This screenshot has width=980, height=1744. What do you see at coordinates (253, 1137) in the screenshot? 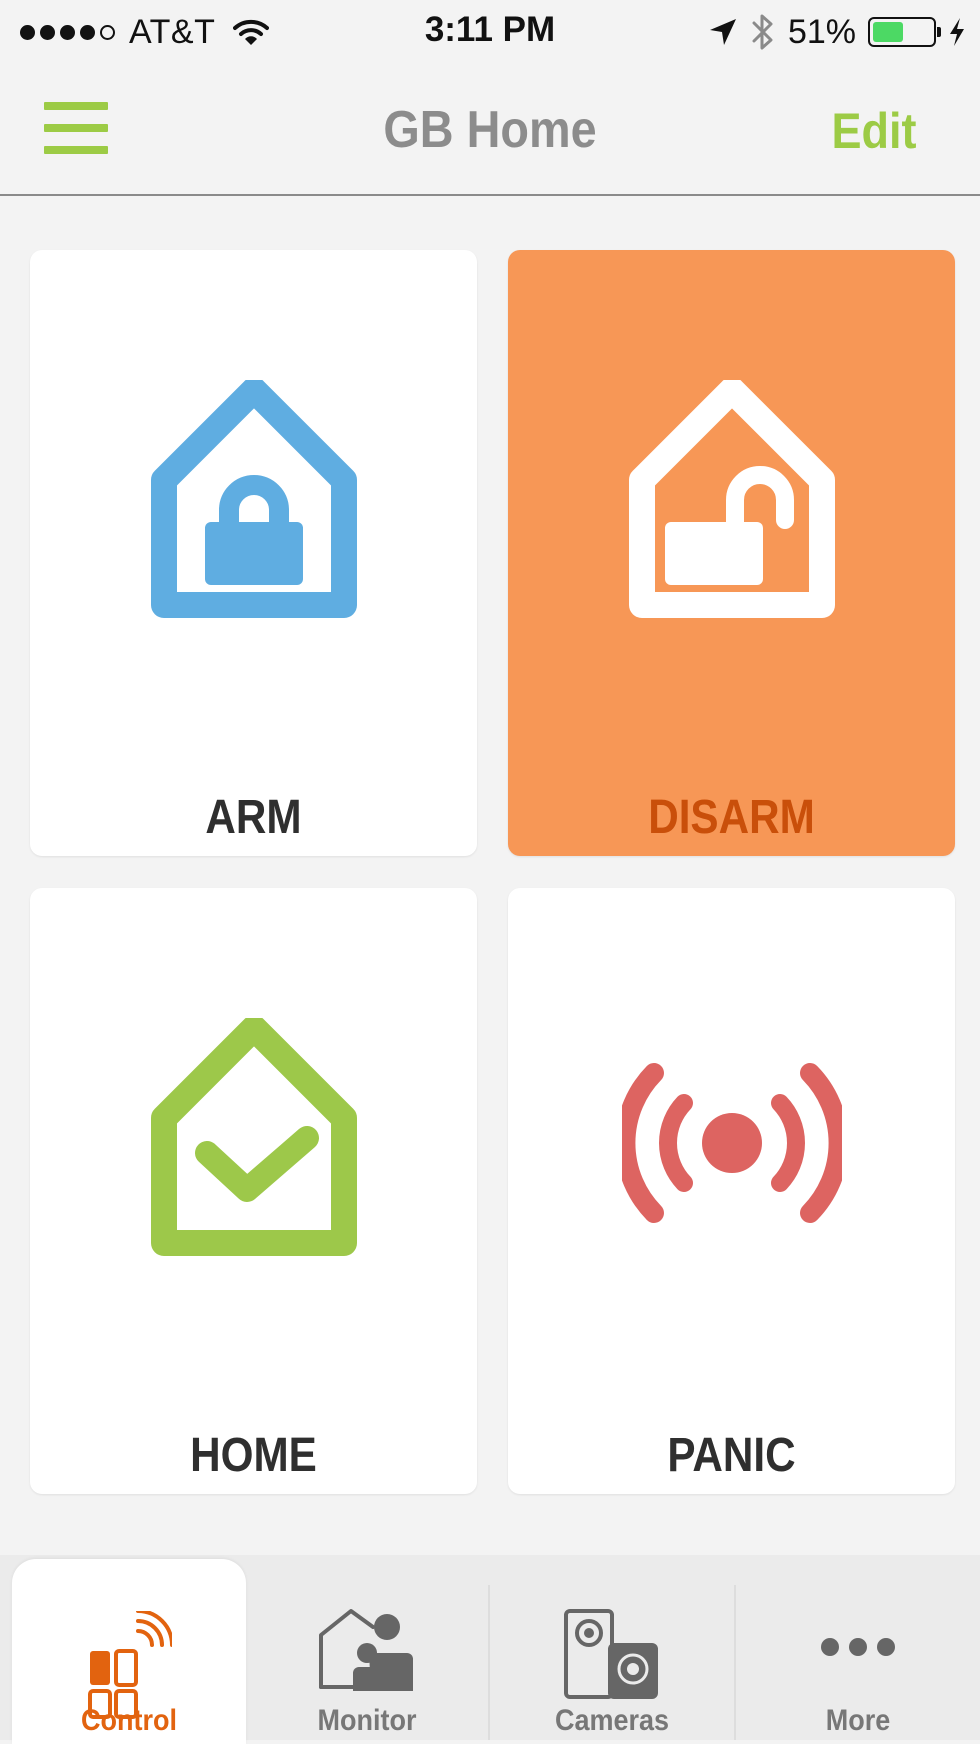
I see `house-check-icon` at bounding box center [253, 1137].